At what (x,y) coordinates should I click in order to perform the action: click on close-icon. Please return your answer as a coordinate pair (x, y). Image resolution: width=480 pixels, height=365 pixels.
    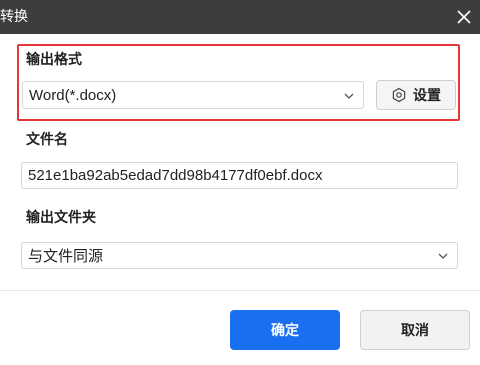
    Looking at the image, I should click on (464, 17).